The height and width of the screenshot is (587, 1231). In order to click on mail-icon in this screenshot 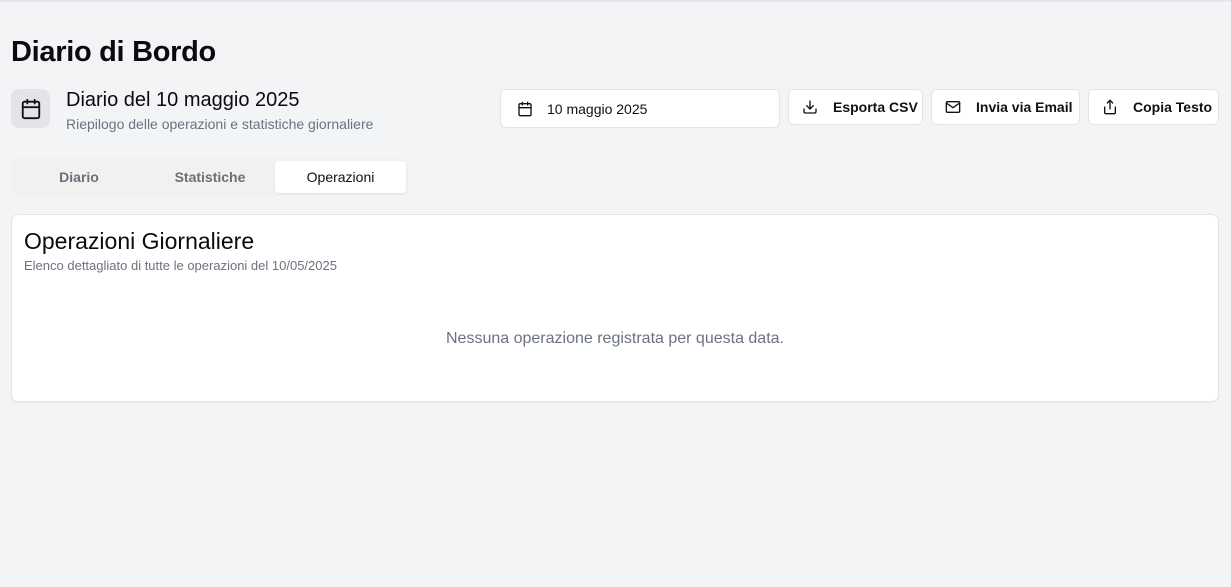, I will do `click(953, 107)`.